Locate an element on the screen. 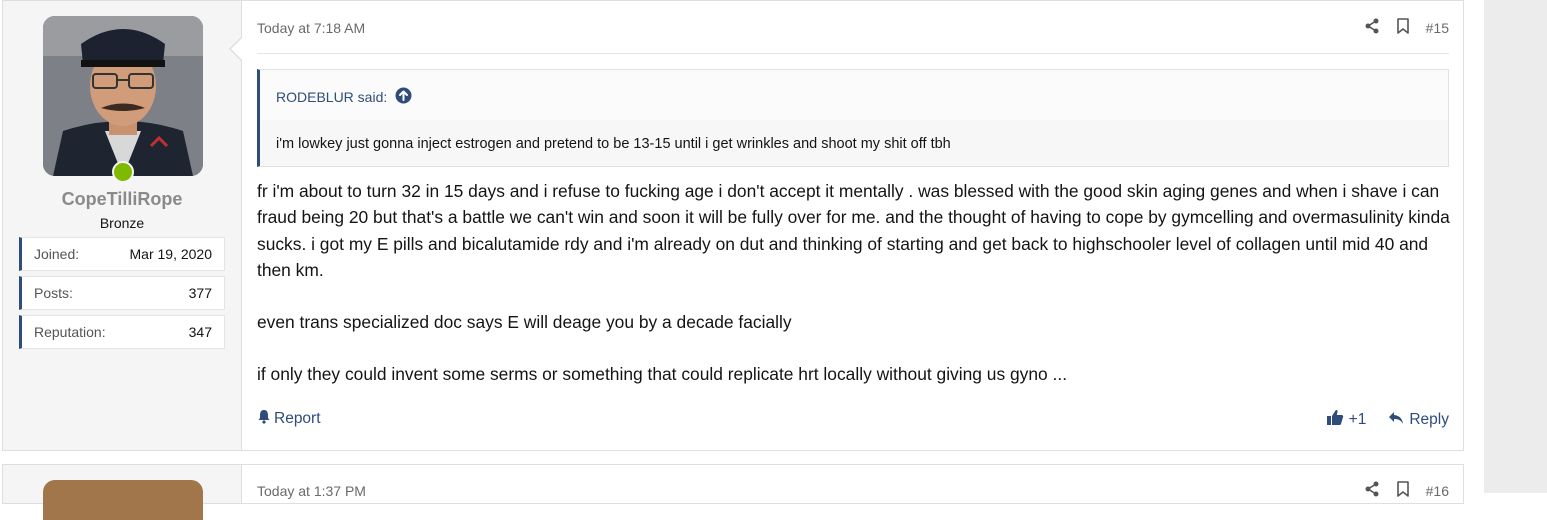  message-arrow-fill is located at coordinates (236, 49).